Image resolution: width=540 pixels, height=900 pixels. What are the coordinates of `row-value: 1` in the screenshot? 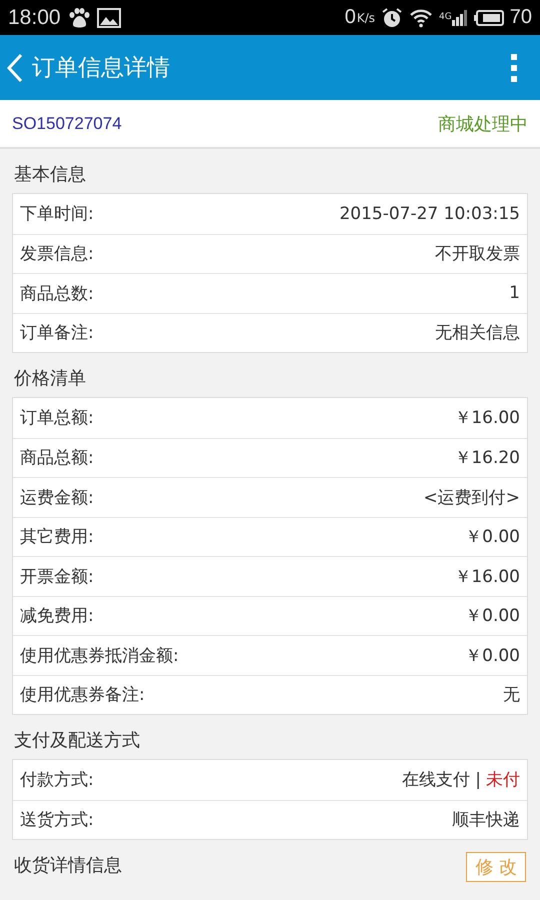 It's located at (514, 293).